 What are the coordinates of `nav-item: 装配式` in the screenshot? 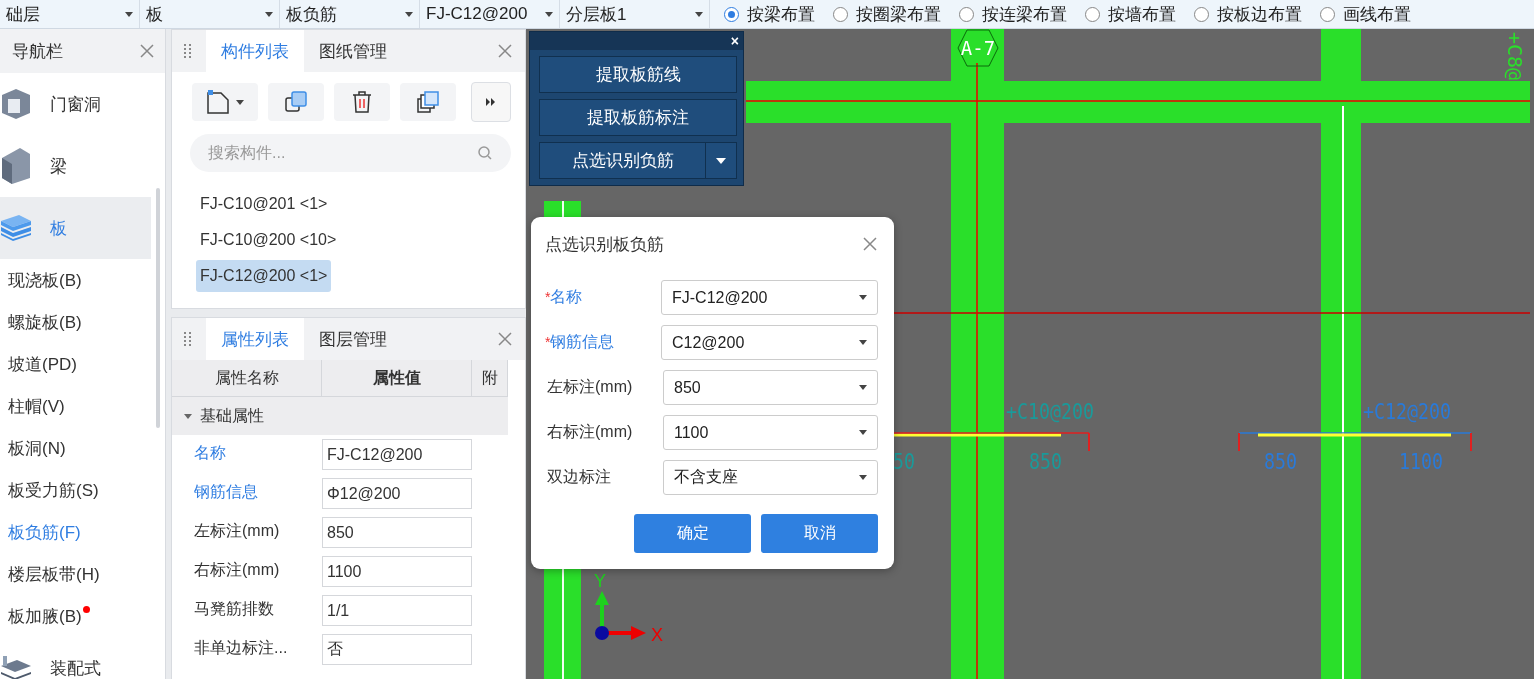 It's located at (75, 658).